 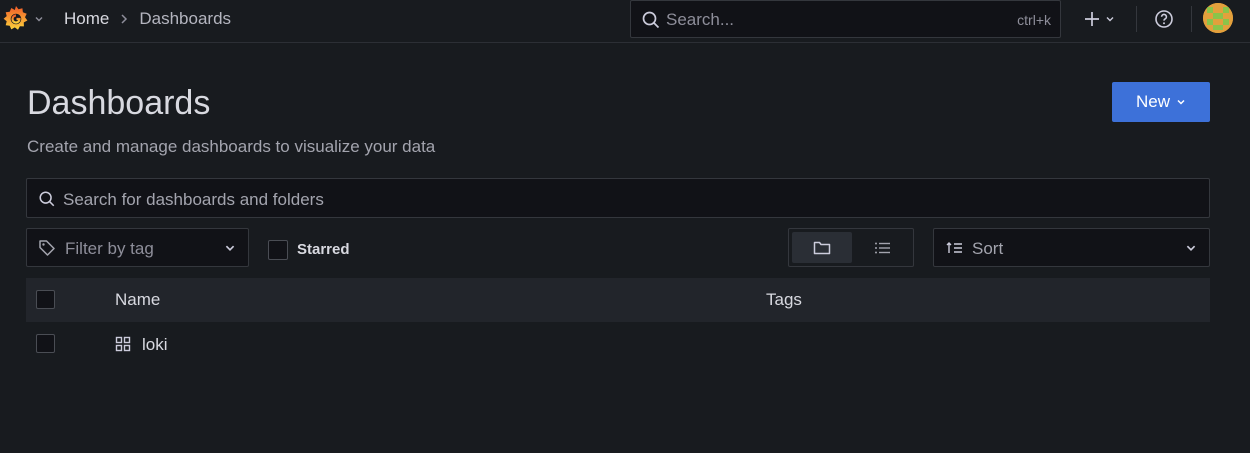 I want to click on sort-select: Sort, so click(x=1071, y=247).